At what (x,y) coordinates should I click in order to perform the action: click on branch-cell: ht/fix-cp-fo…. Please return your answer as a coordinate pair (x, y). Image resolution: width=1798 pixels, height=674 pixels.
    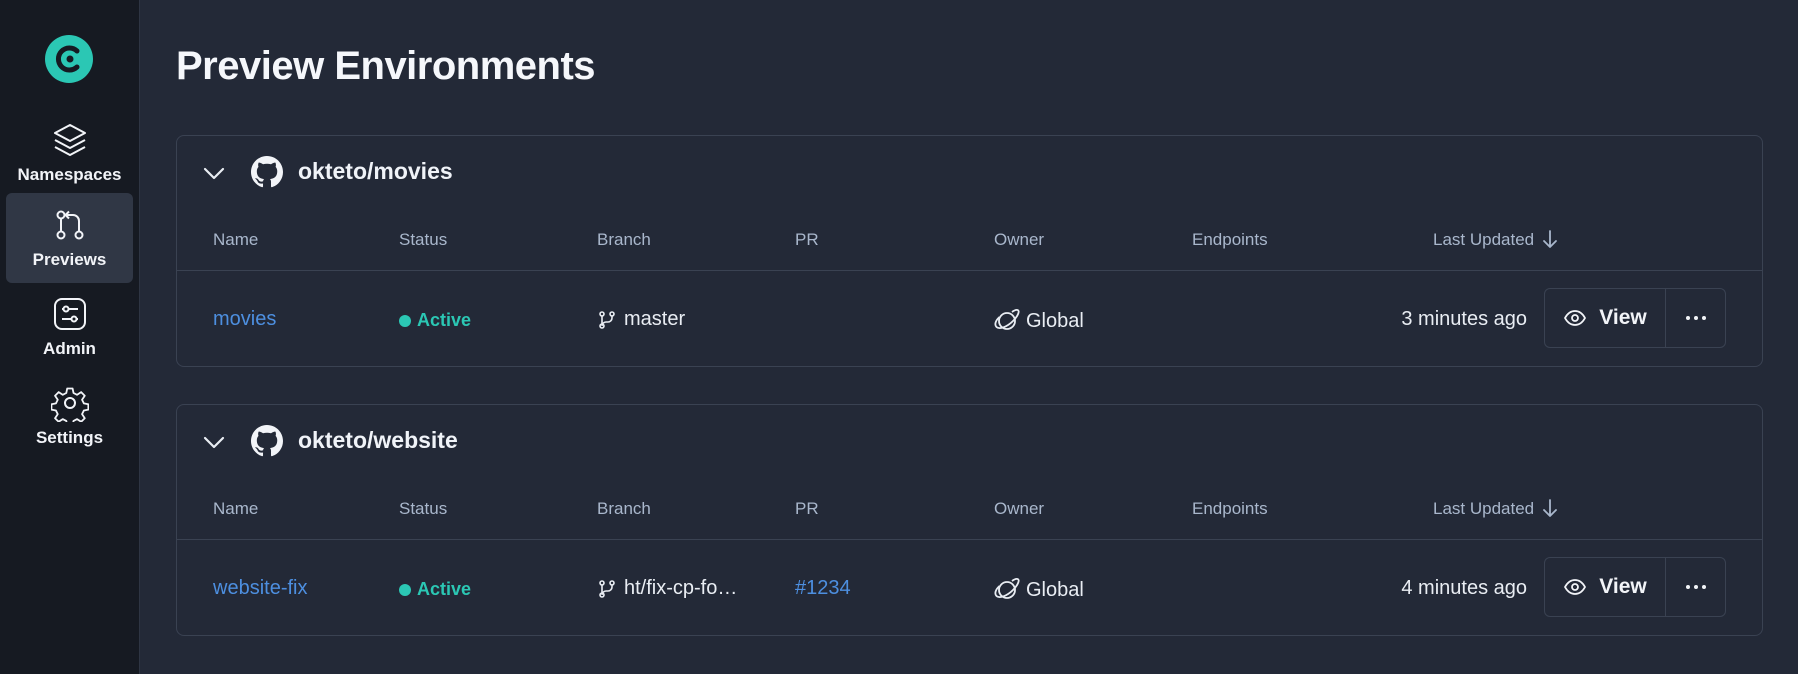
    Looking at the image, I should click on (667, 588).